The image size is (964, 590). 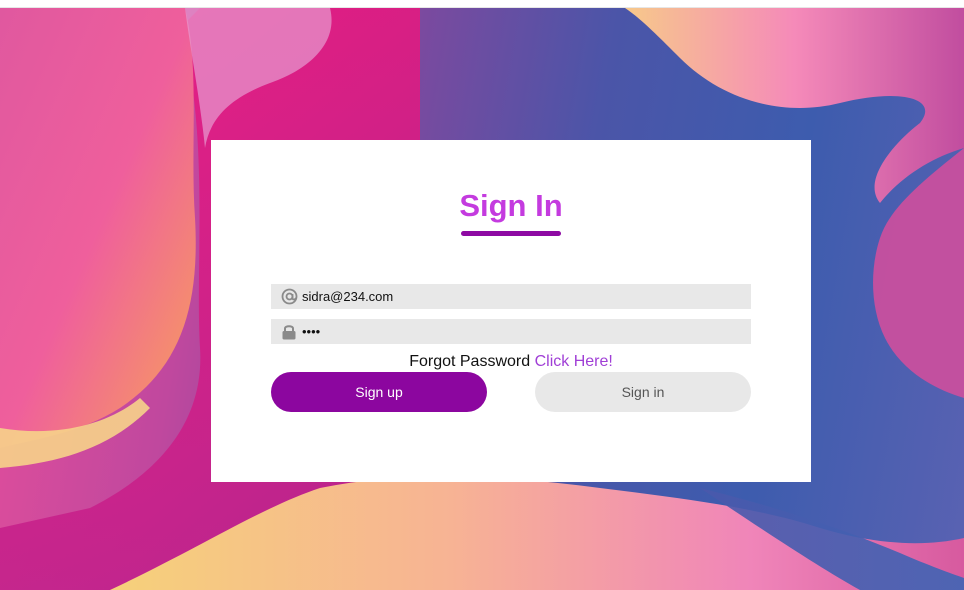 What do you see at coordinates (522, 331) in the screenshot?
I see `password-input` at bounding box center [522, 331].